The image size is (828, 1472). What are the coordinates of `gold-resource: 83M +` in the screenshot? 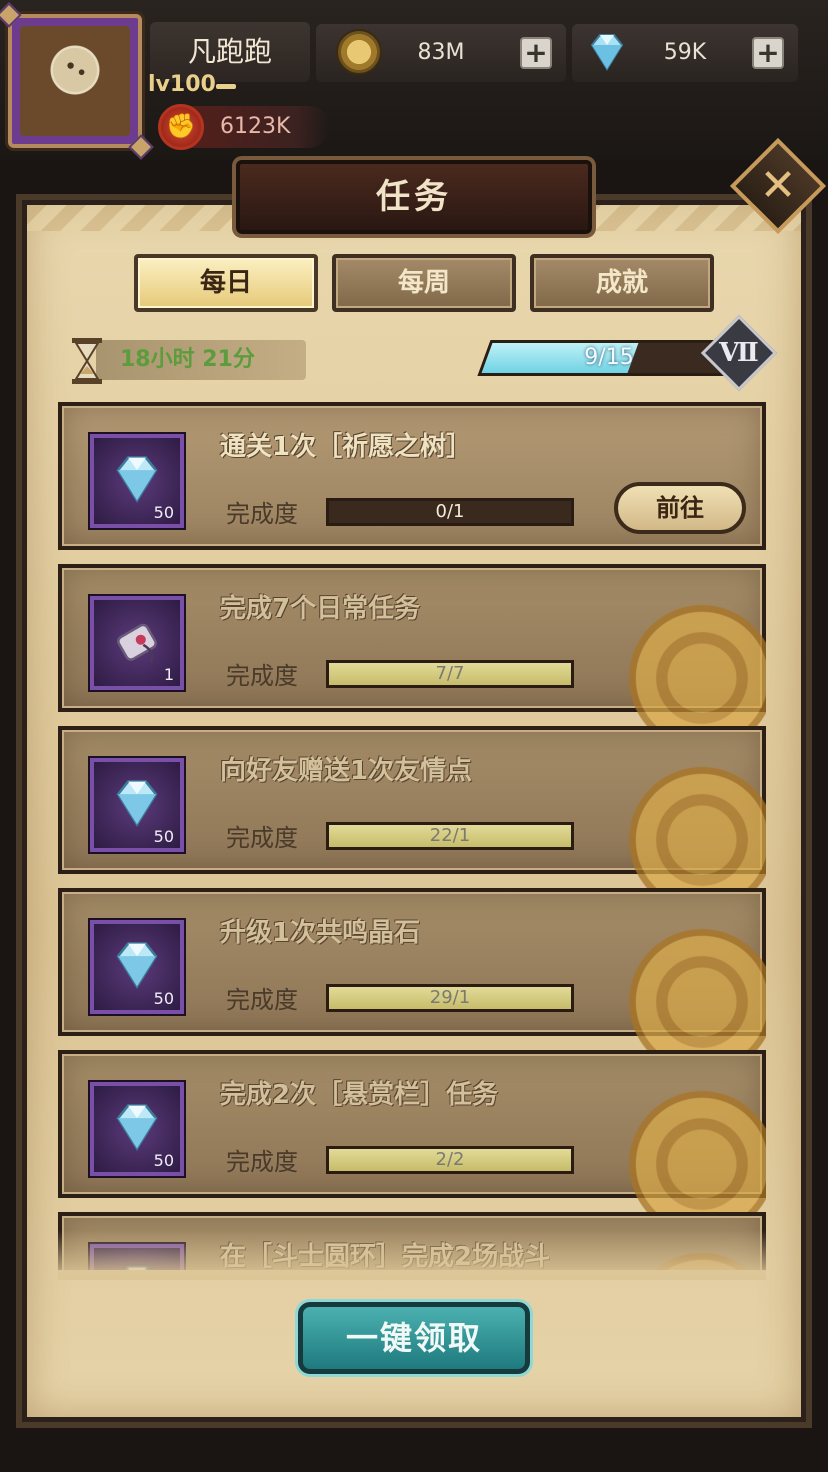 It's located at (441, 53).